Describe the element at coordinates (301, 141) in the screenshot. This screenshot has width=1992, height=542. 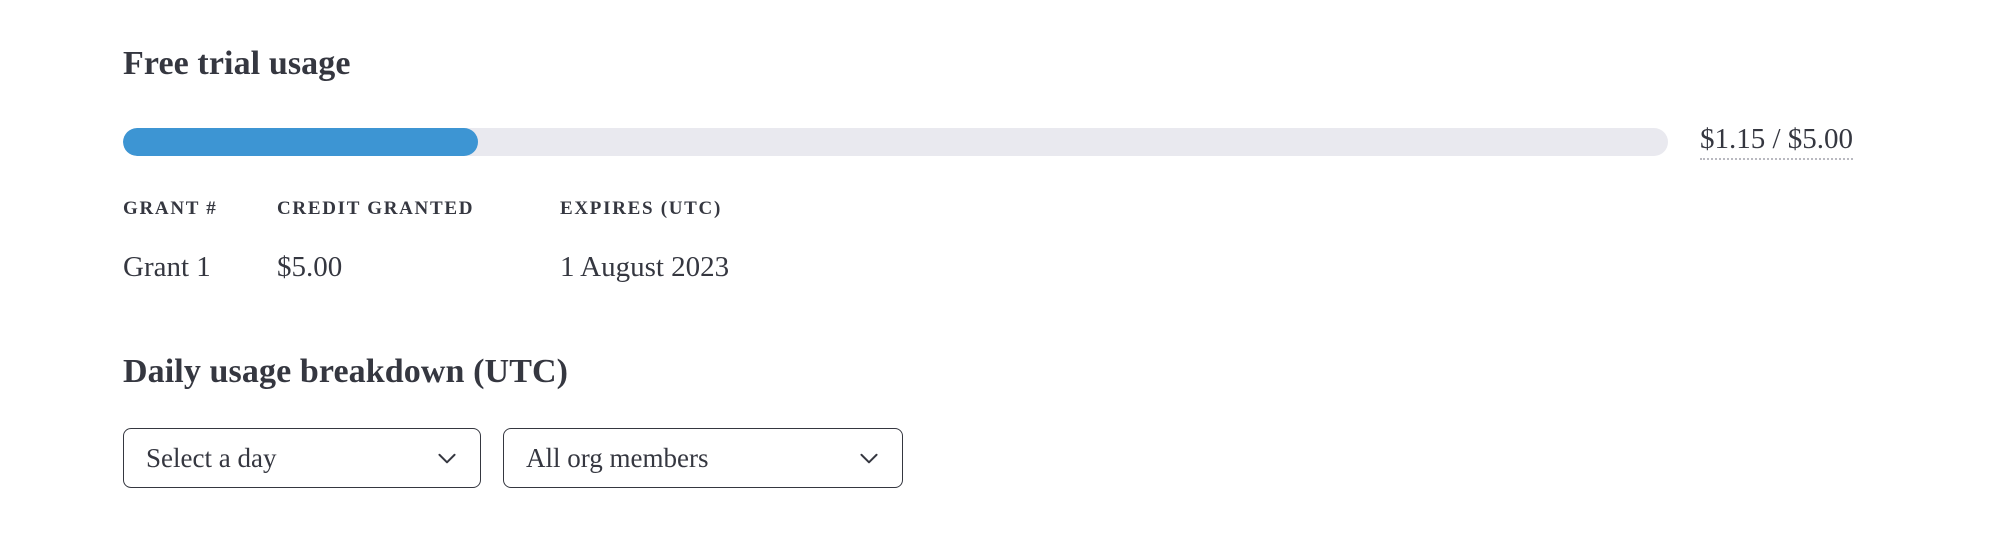
I see `free-trial-progress-fill` at that location.